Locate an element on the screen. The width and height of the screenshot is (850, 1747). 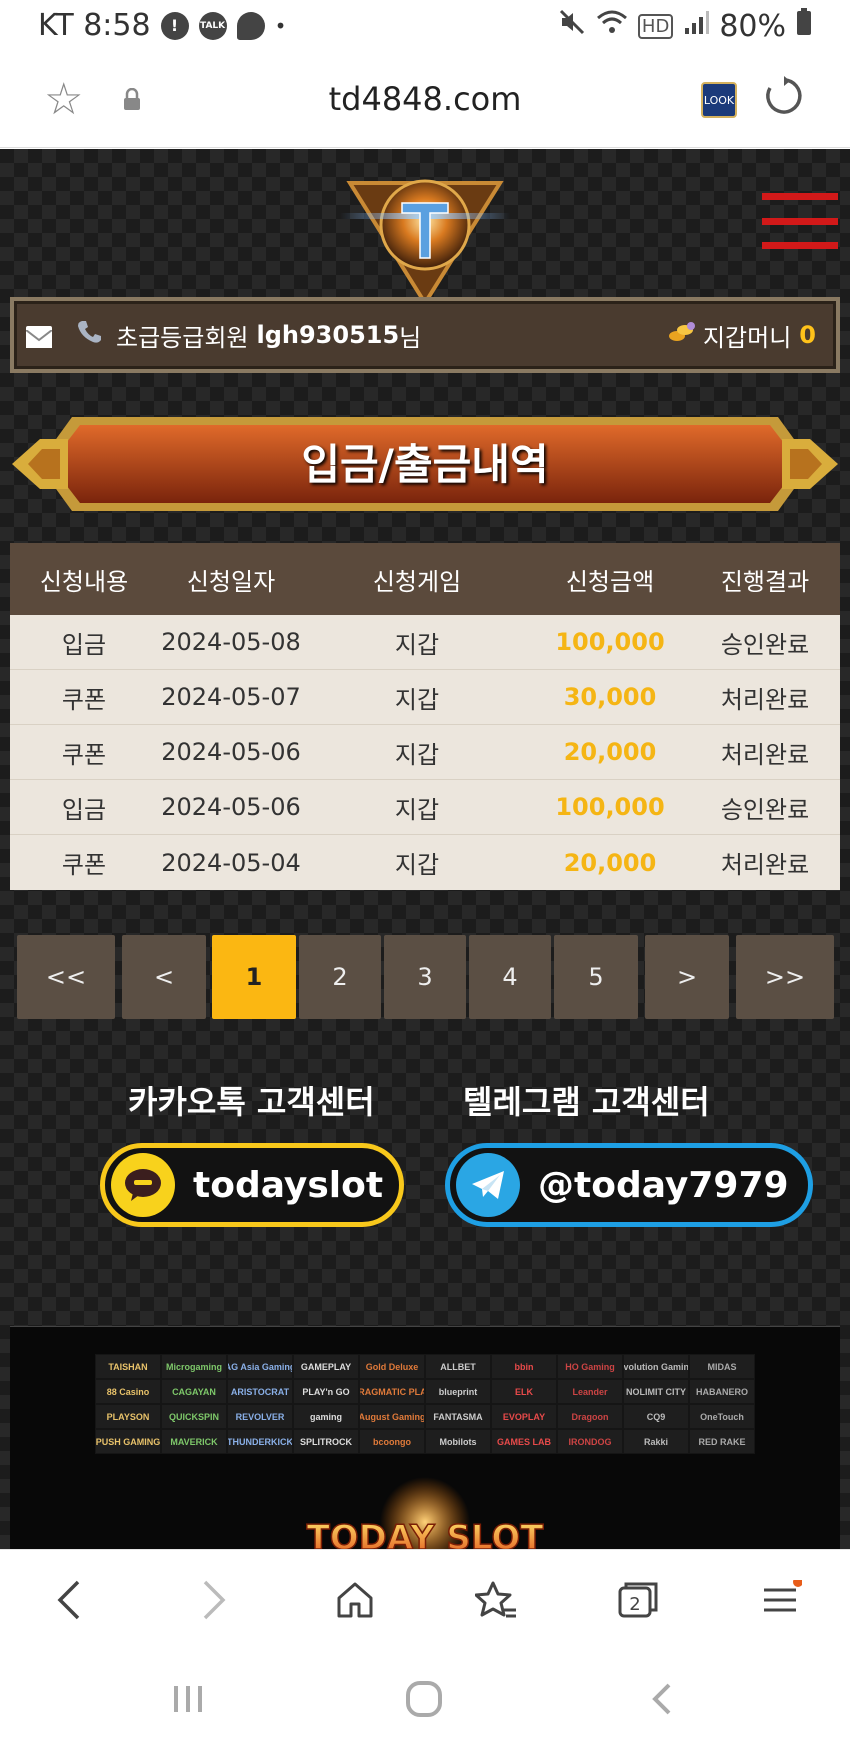
recent-apps-icon is located at coordinates (188, 1699).